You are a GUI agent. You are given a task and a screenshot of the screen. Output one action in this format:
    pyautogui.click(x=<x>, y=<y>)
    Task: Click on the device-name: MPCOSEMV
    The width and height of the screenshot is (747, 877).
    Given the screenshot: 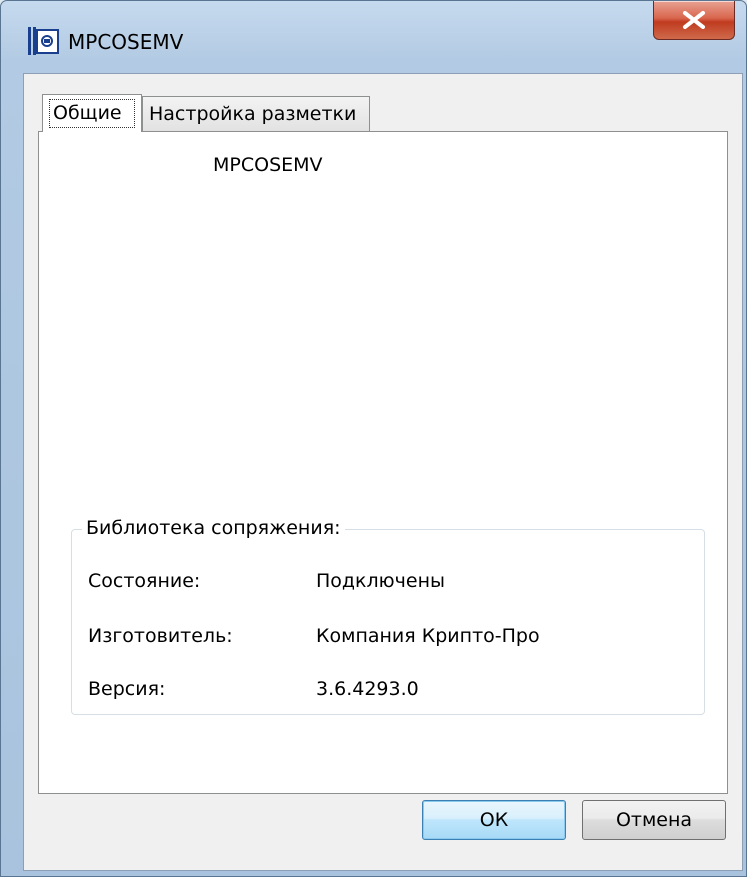 What is the action you would take?
    pyautogui.click(x=268, y=165)
    